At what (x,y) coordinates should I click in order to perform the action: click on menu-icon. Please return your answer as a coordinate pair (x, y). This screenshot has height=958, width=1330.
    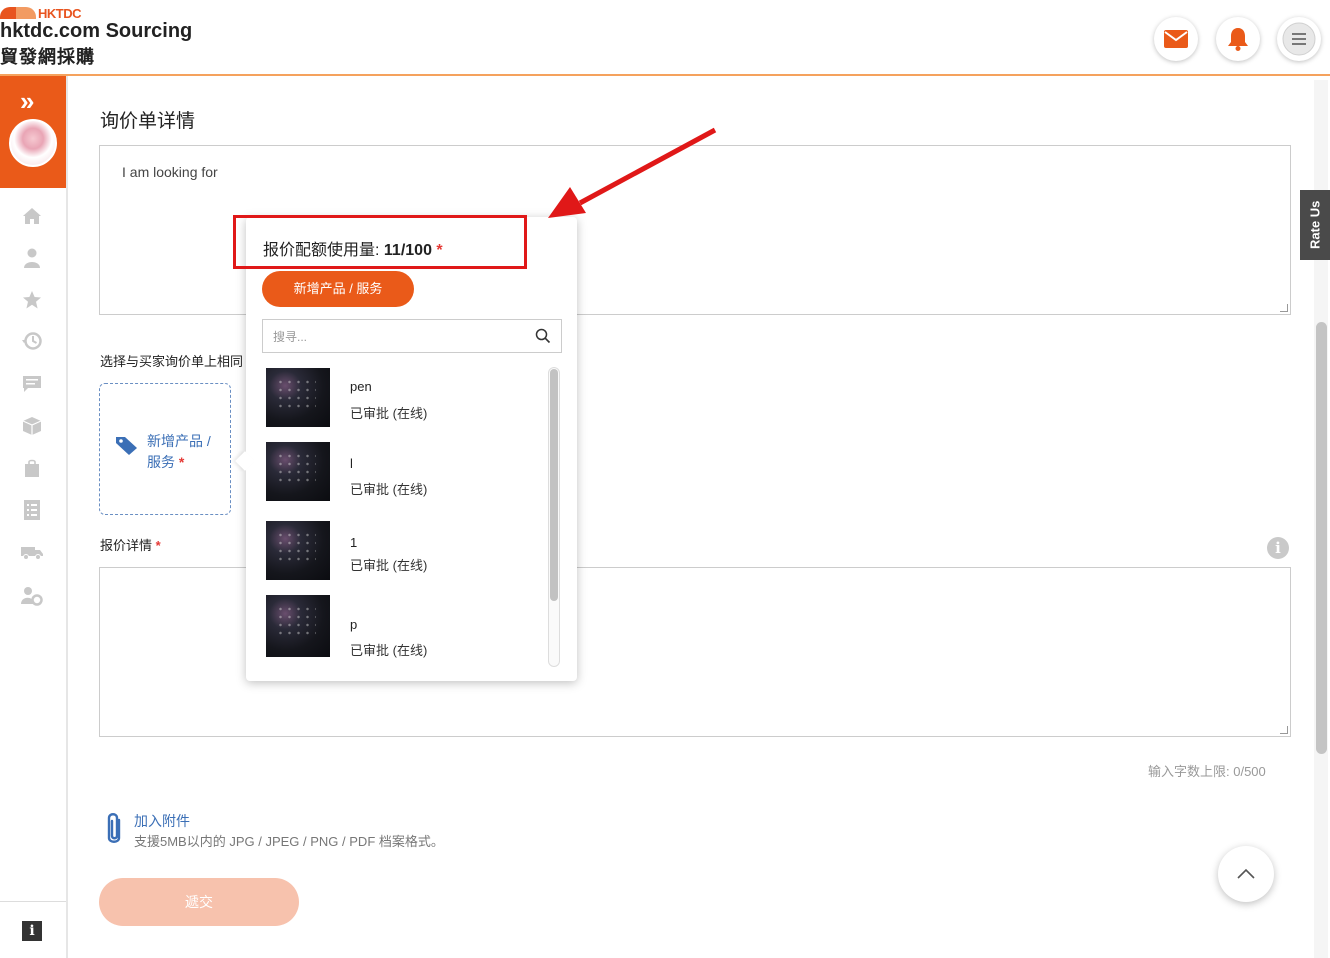
    Looking at the image, I should click on (1299, 39).